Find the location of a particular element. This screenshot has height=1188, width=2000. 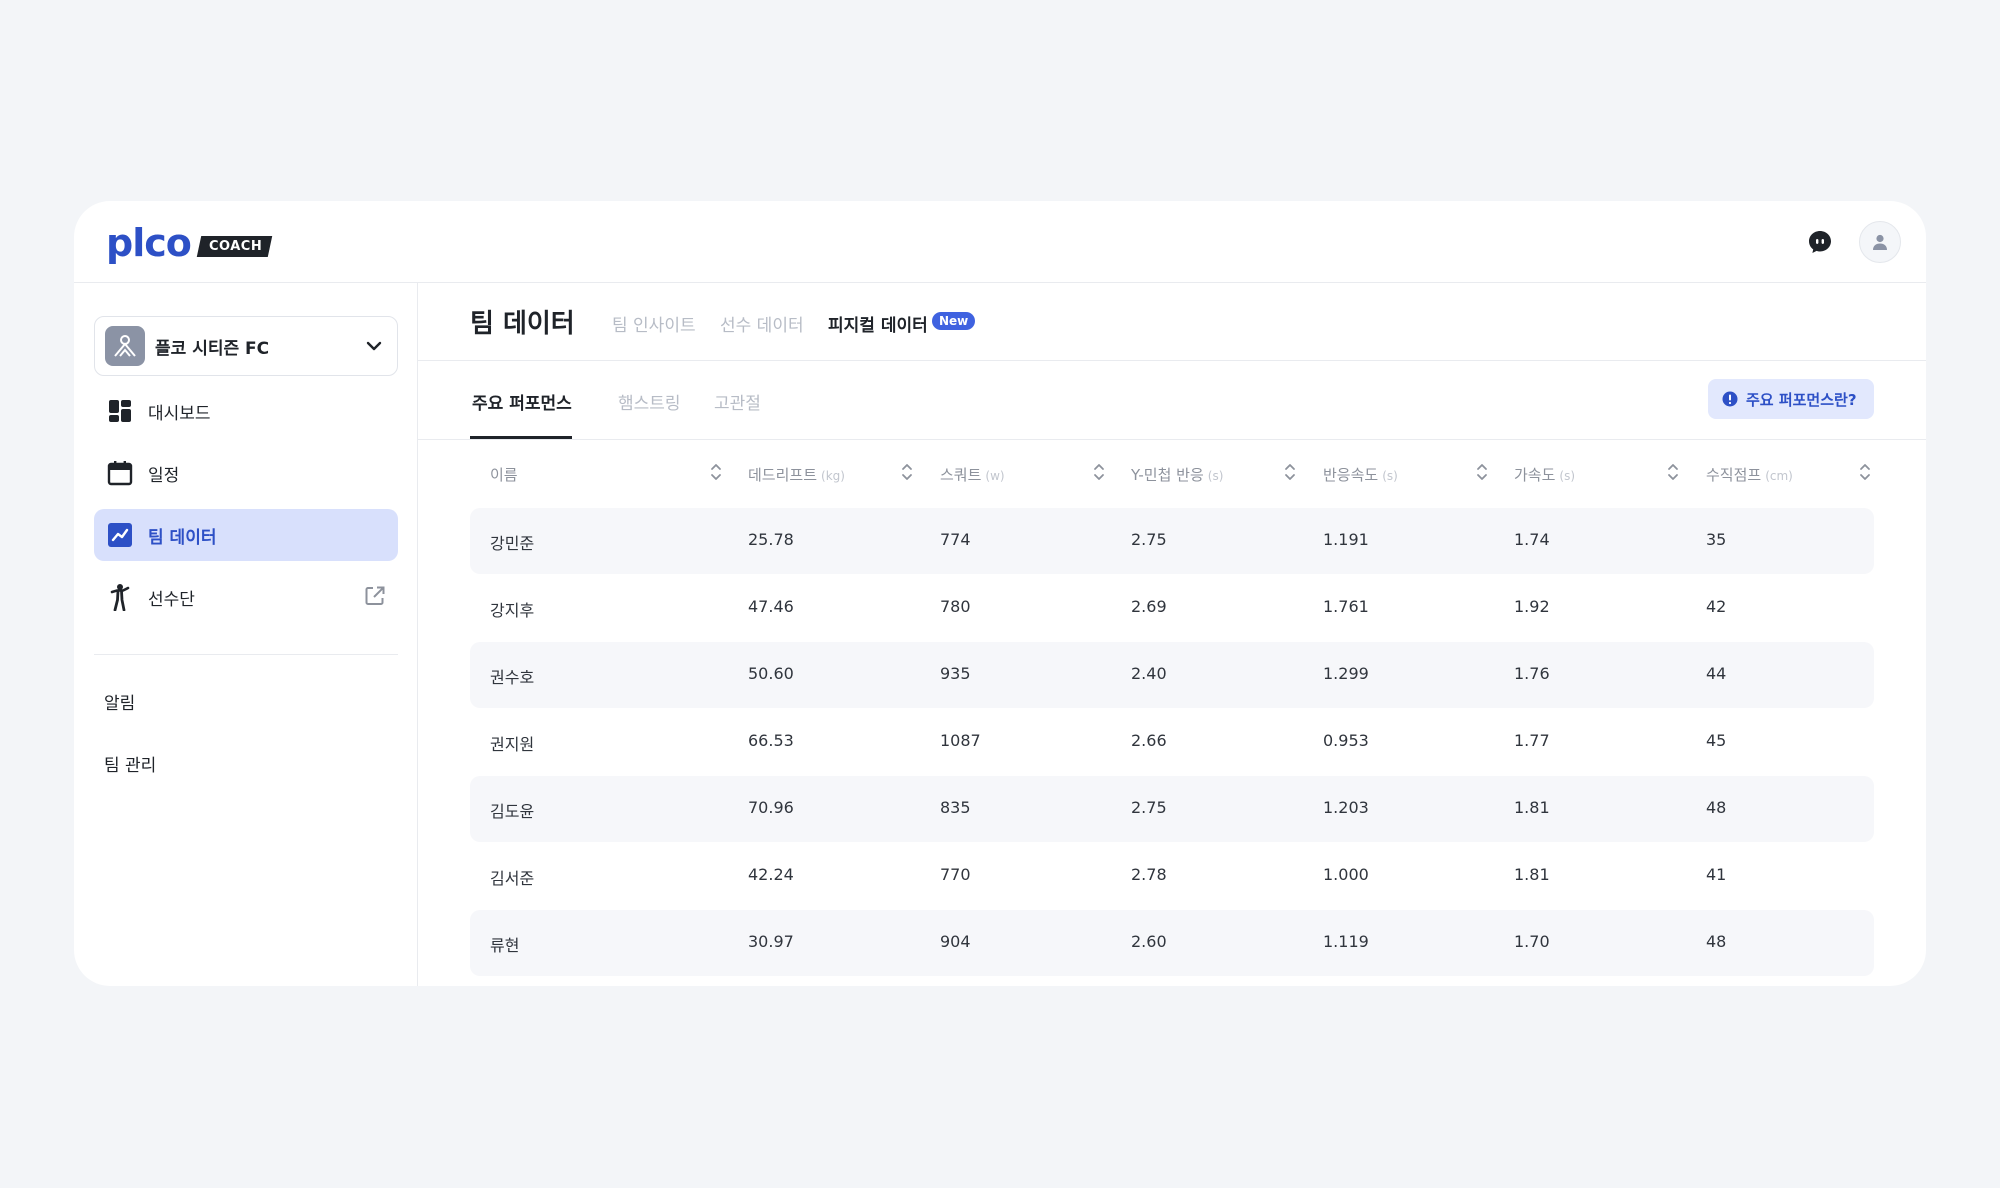

column-header-reaction-speed: 반응속도 (s) is located at coordinates (1360, 474).